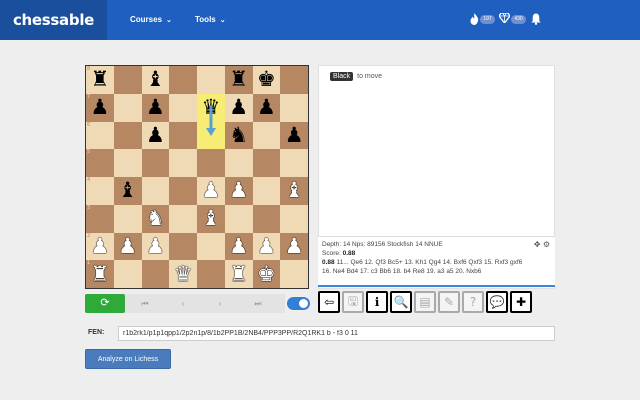  I want to click on square-b2: ♟, so click(127, 246).